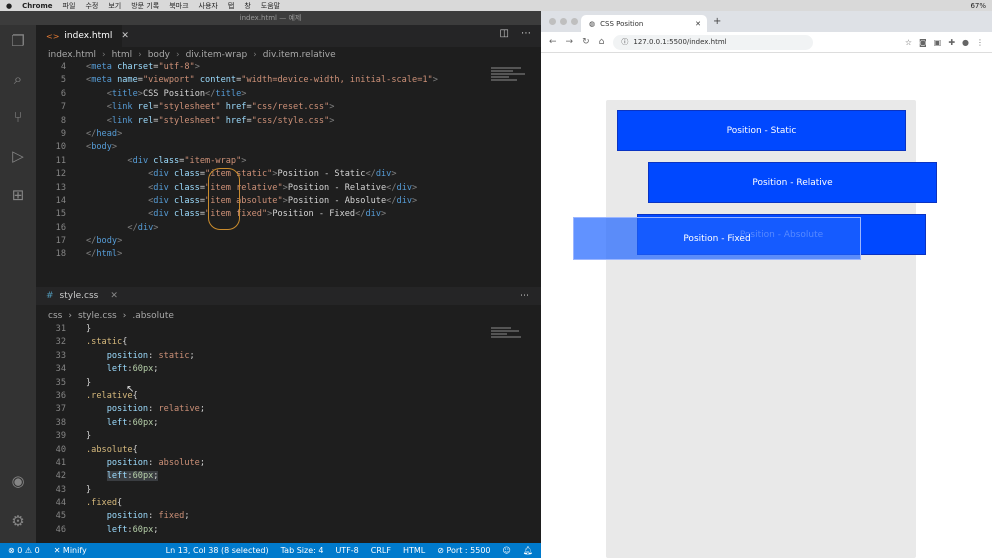  Describe the element at coordinates (288, 369) in the screenshot. I see `code-line: 34 left:60px;` at that location.